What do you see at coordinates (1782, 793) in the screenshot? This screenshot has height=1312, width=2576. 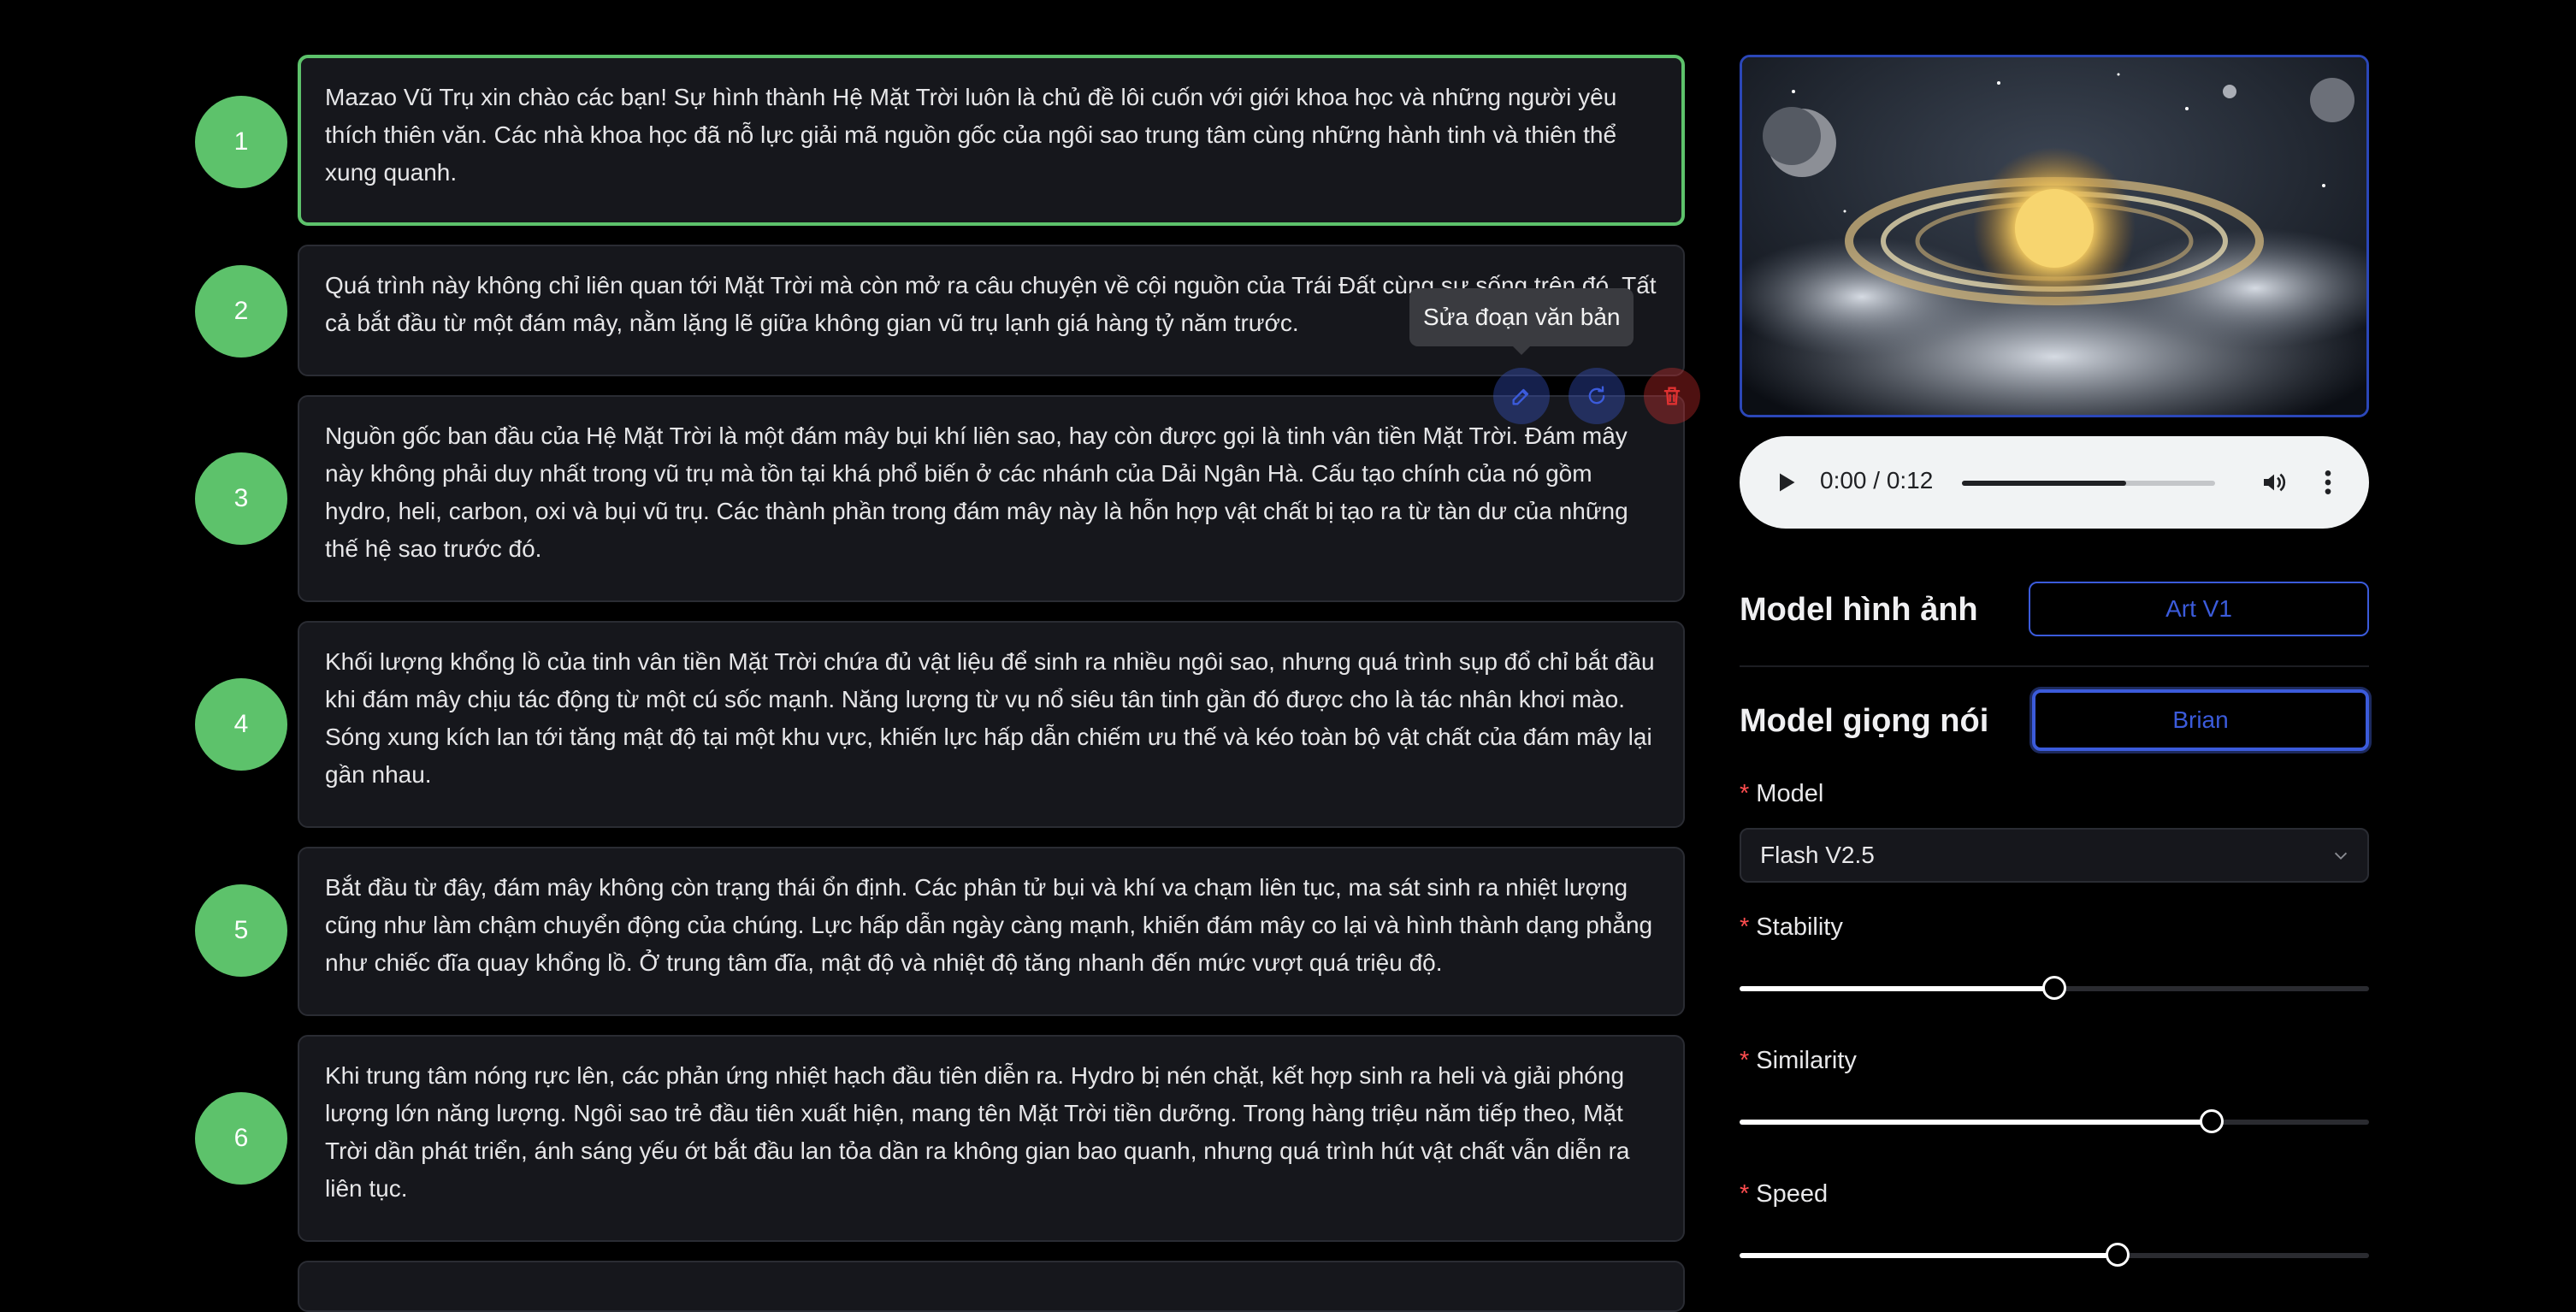 I see `model-field-label: * Model` at bounding box center [1782, 793].